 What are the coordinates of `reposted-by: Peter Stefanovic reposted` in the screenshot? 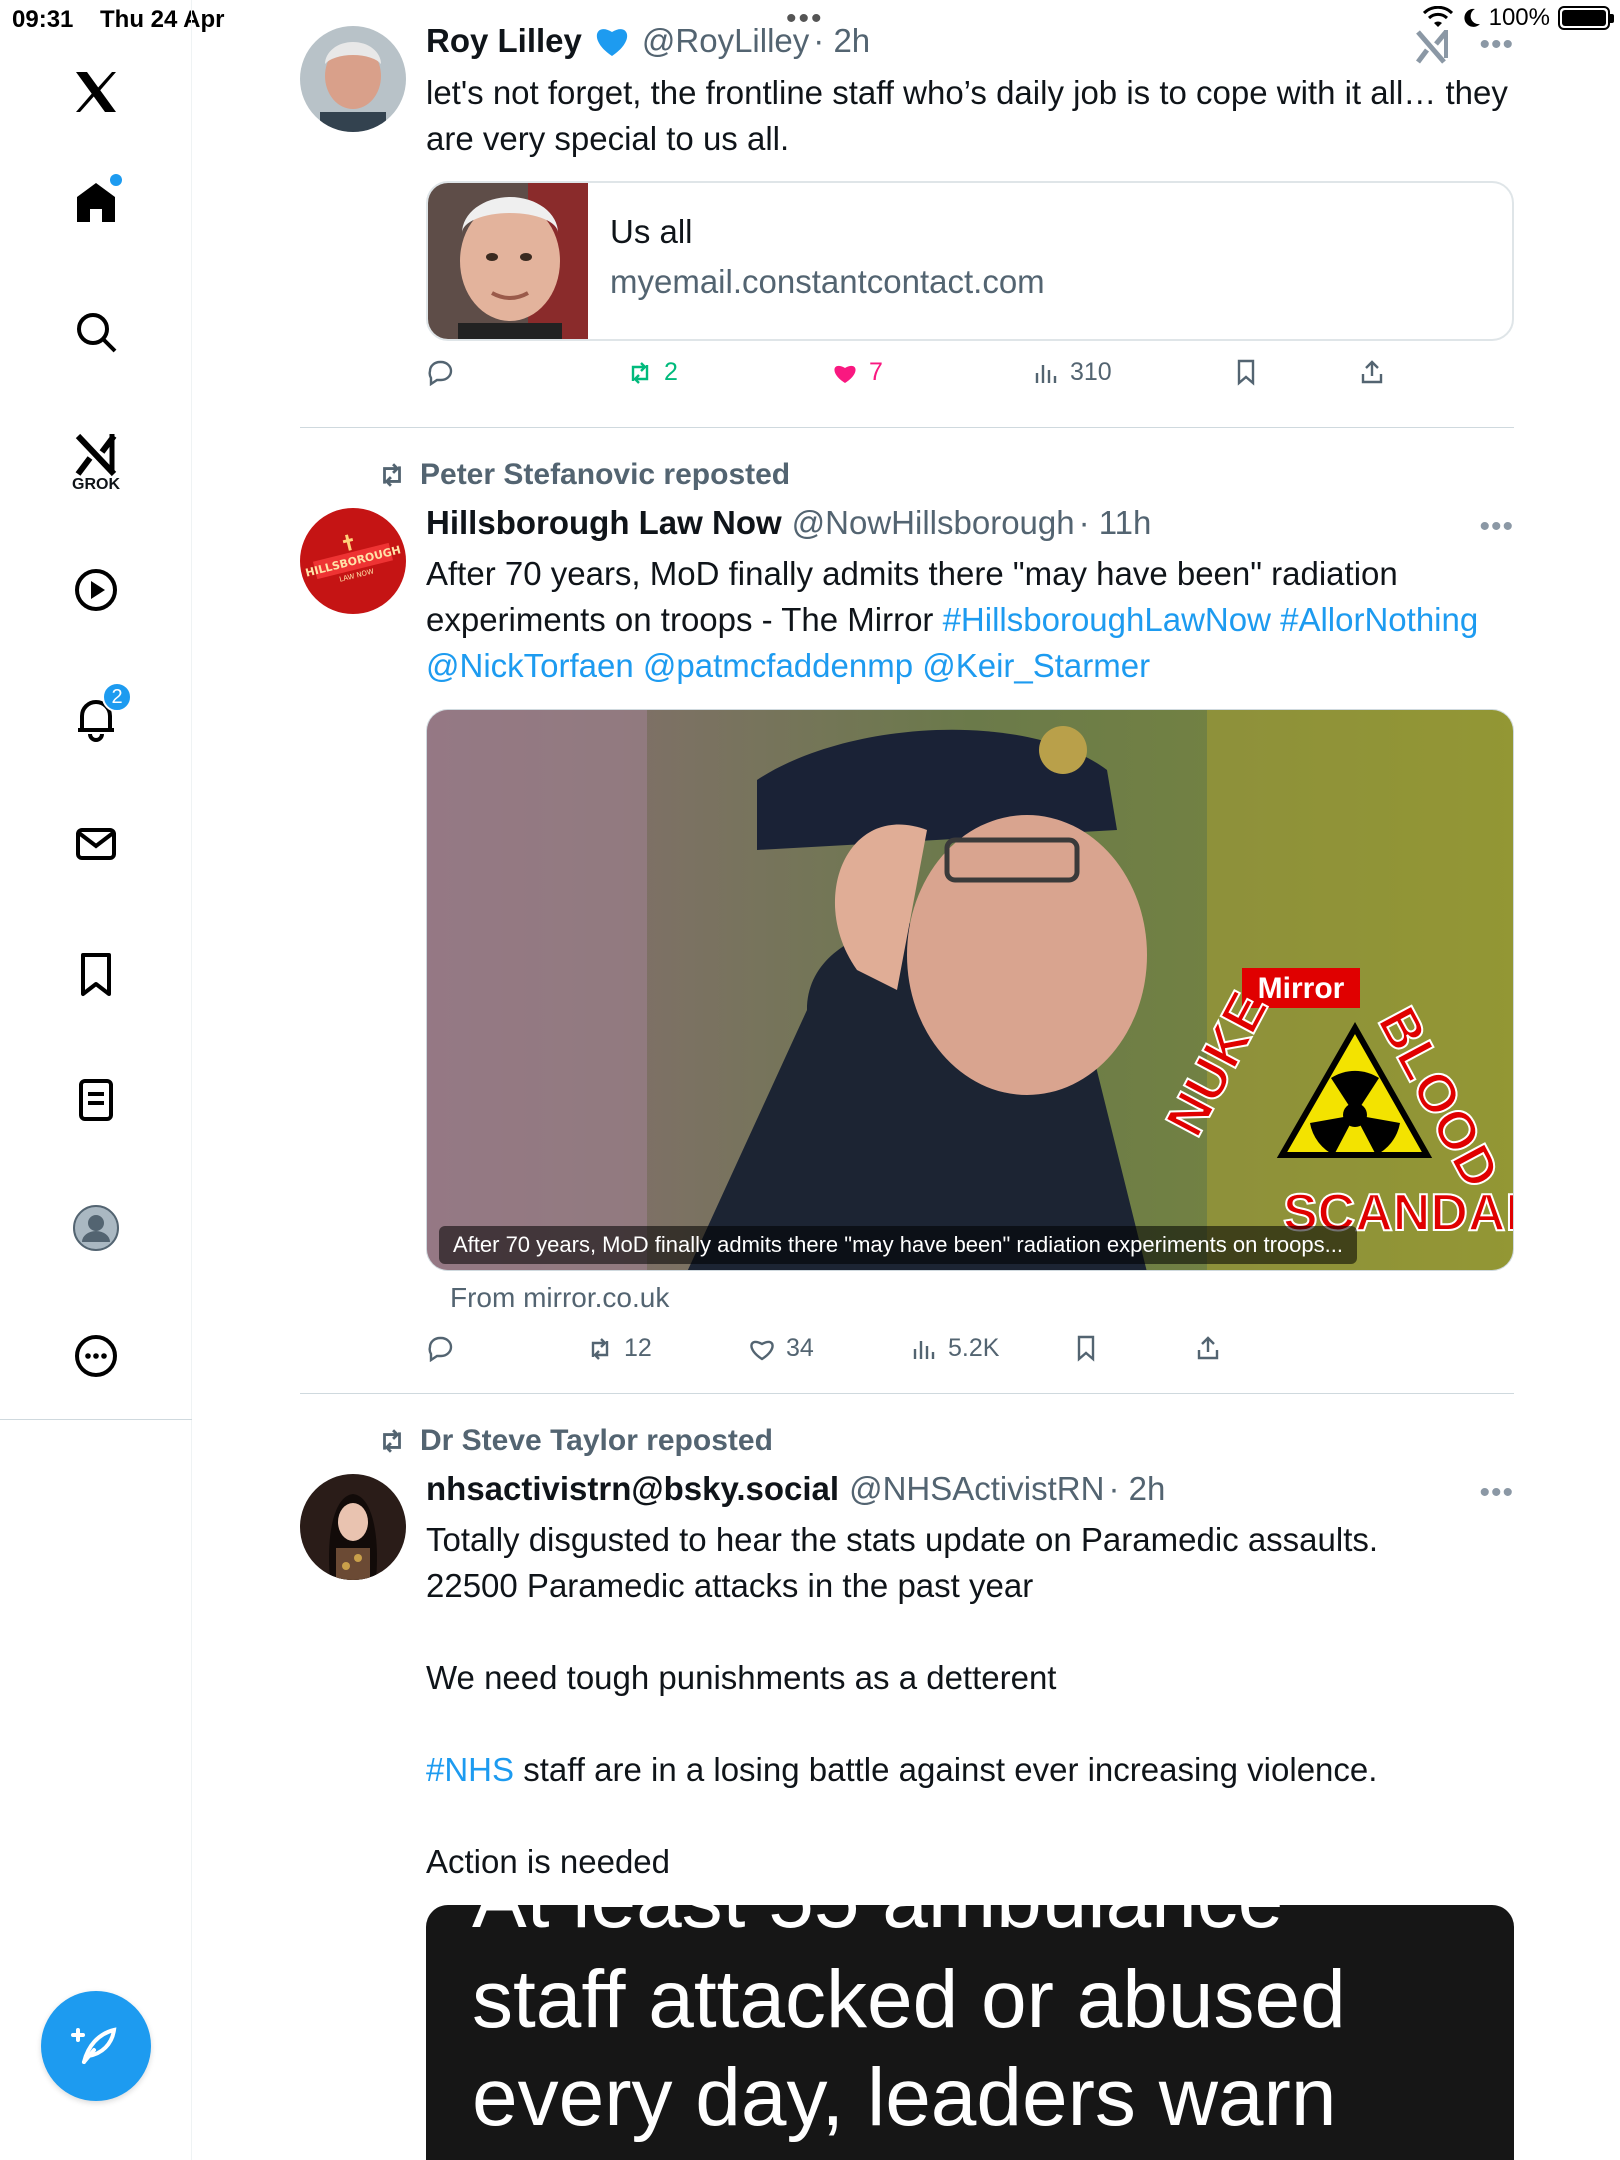 It's located at (605, 475).